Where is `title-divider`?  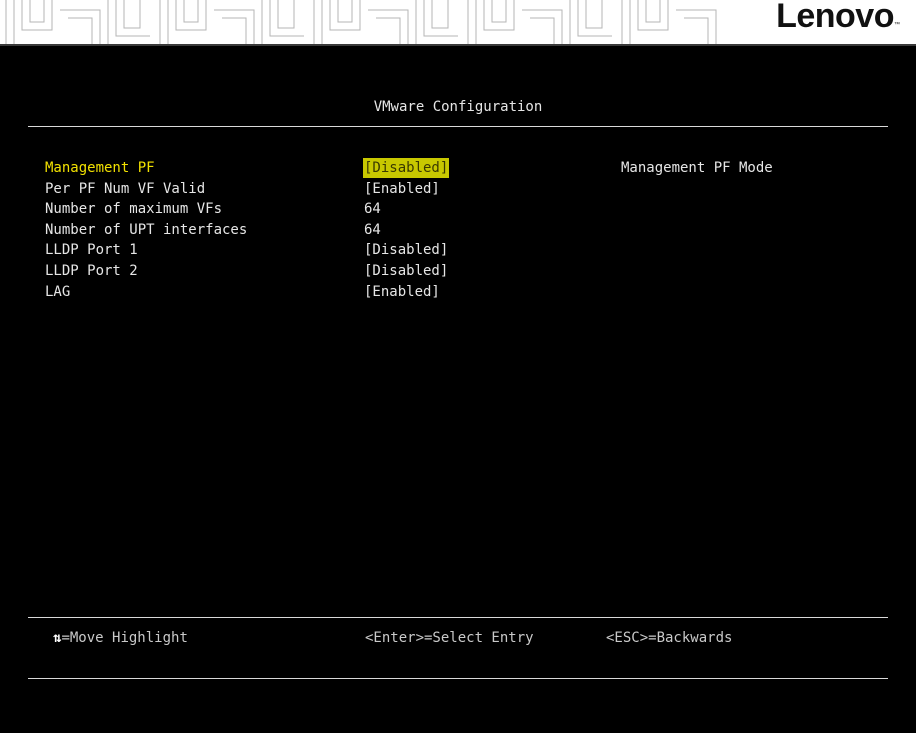 title-divider is located at coordinates (458, 126).